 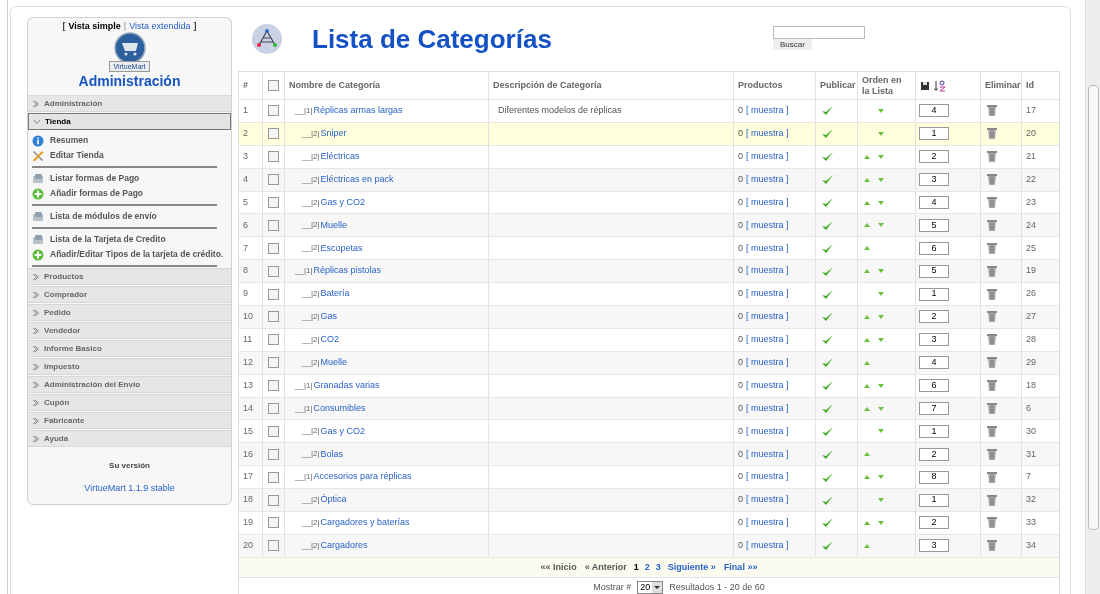 I want to click on extended-view-link: Vista extendida, so click(x=160, y=26).